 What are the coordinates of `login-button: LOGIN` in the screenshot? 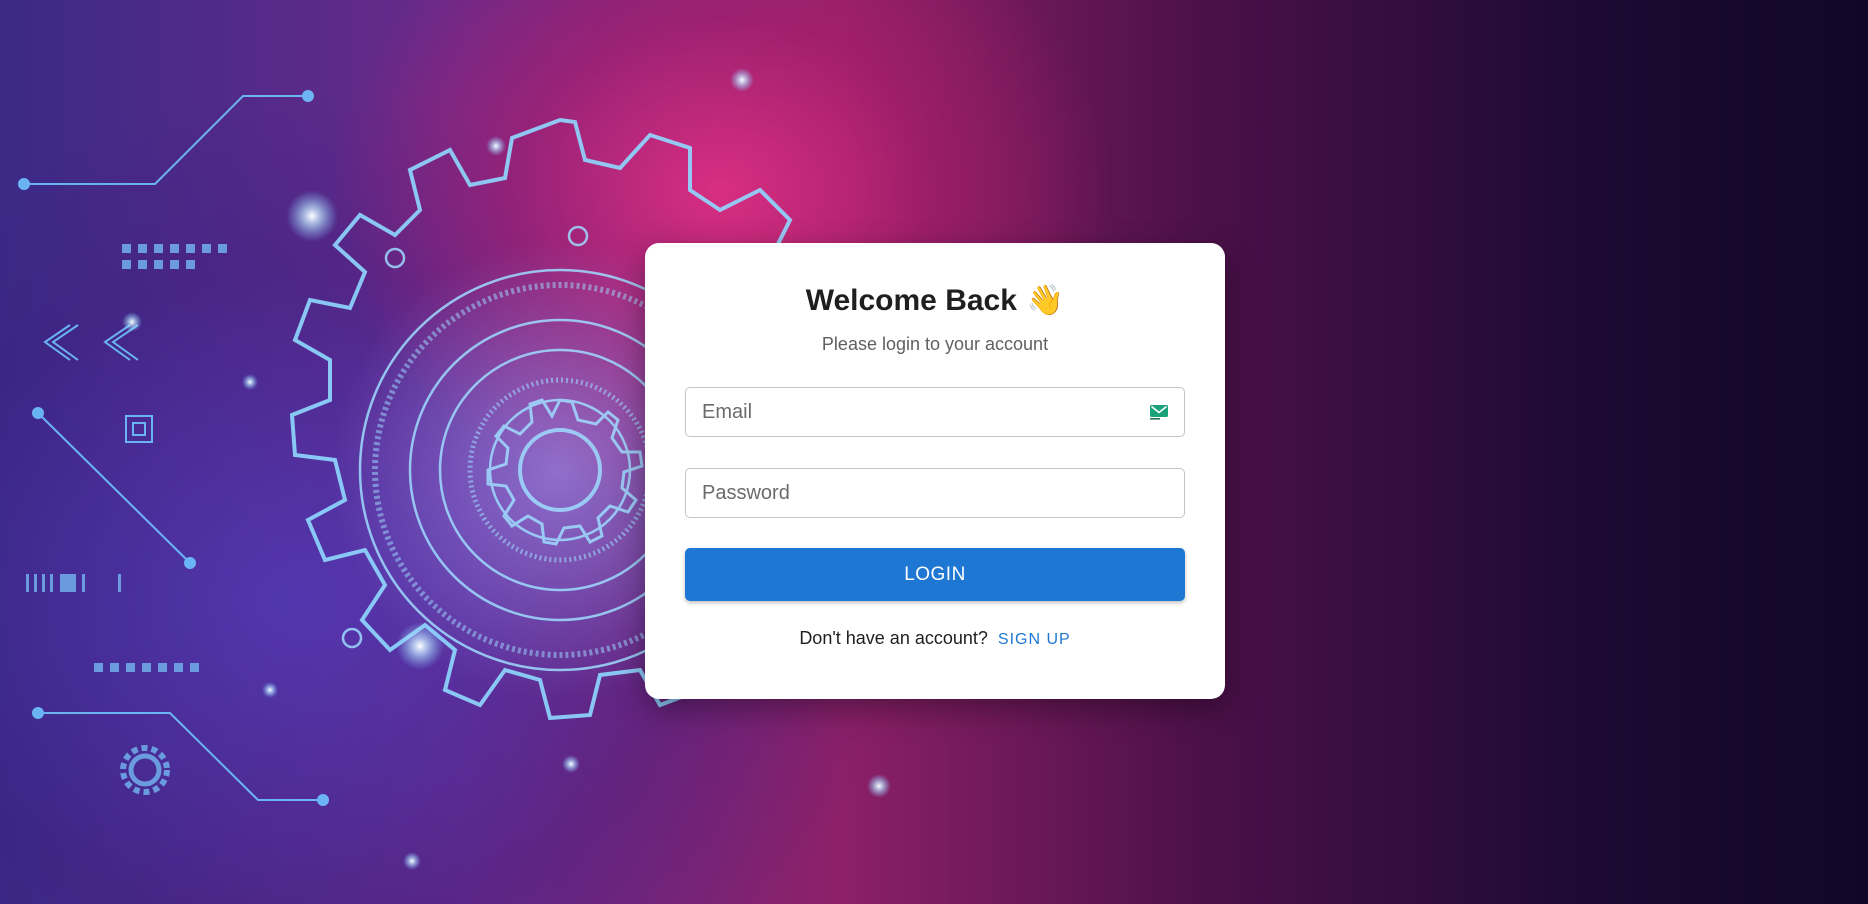 It's located at (935, 574).